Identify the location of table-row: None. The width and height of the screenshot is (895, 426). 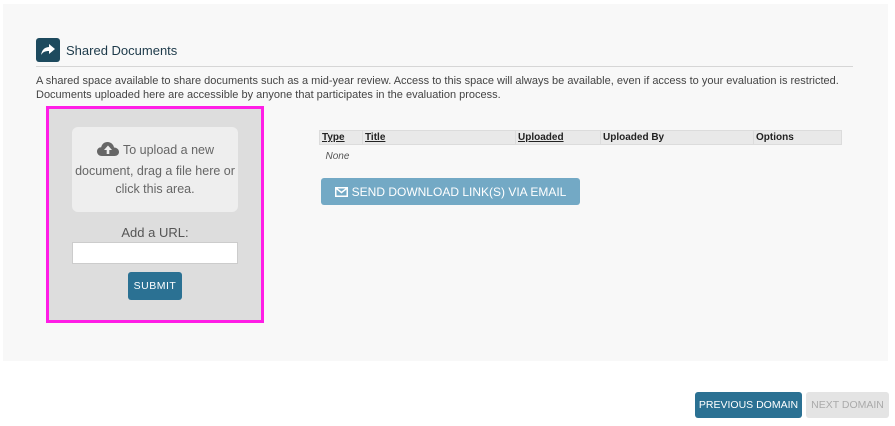
(581, 157).